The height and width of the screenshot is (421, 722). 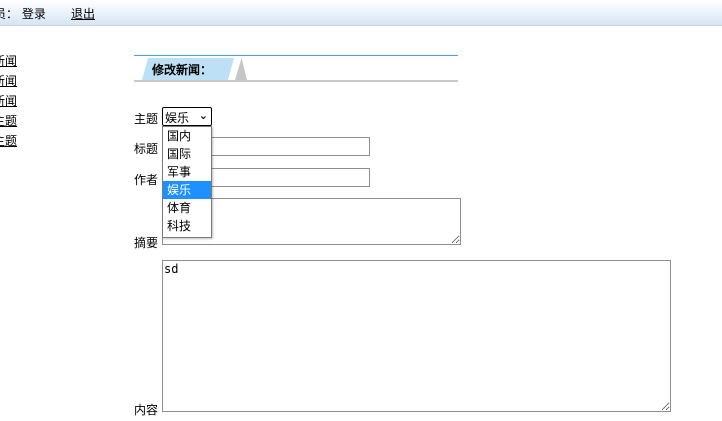 I want to click on topic-option-selected: 娱乐, so click(x=187, y=190).